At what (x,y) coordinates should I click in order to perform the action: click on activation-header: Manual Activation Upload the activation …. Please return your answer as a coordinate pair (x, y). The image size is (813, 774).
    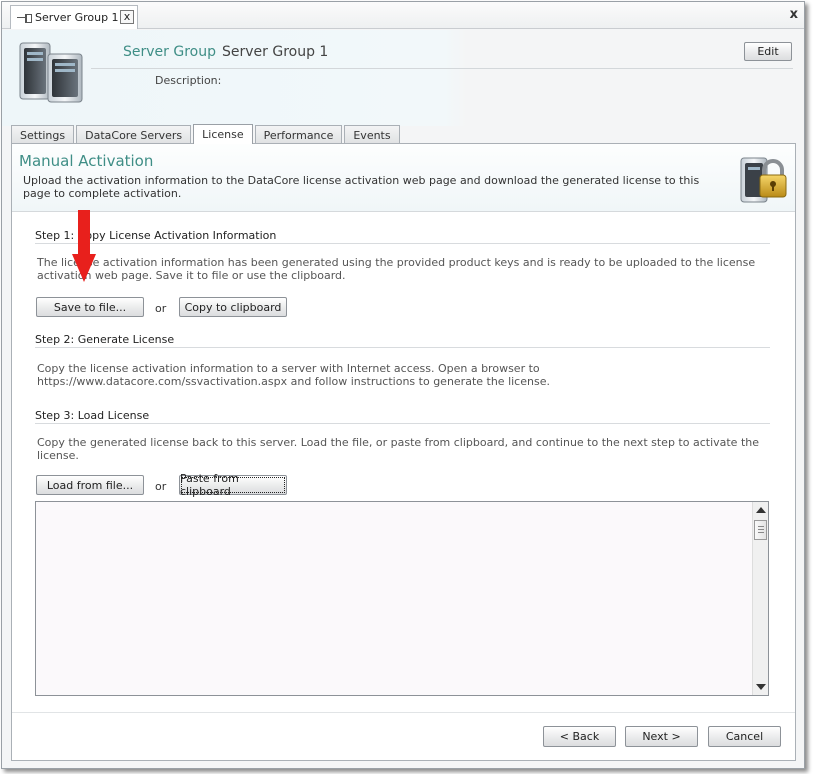
    Looking at the image, I should click on (403, 178).